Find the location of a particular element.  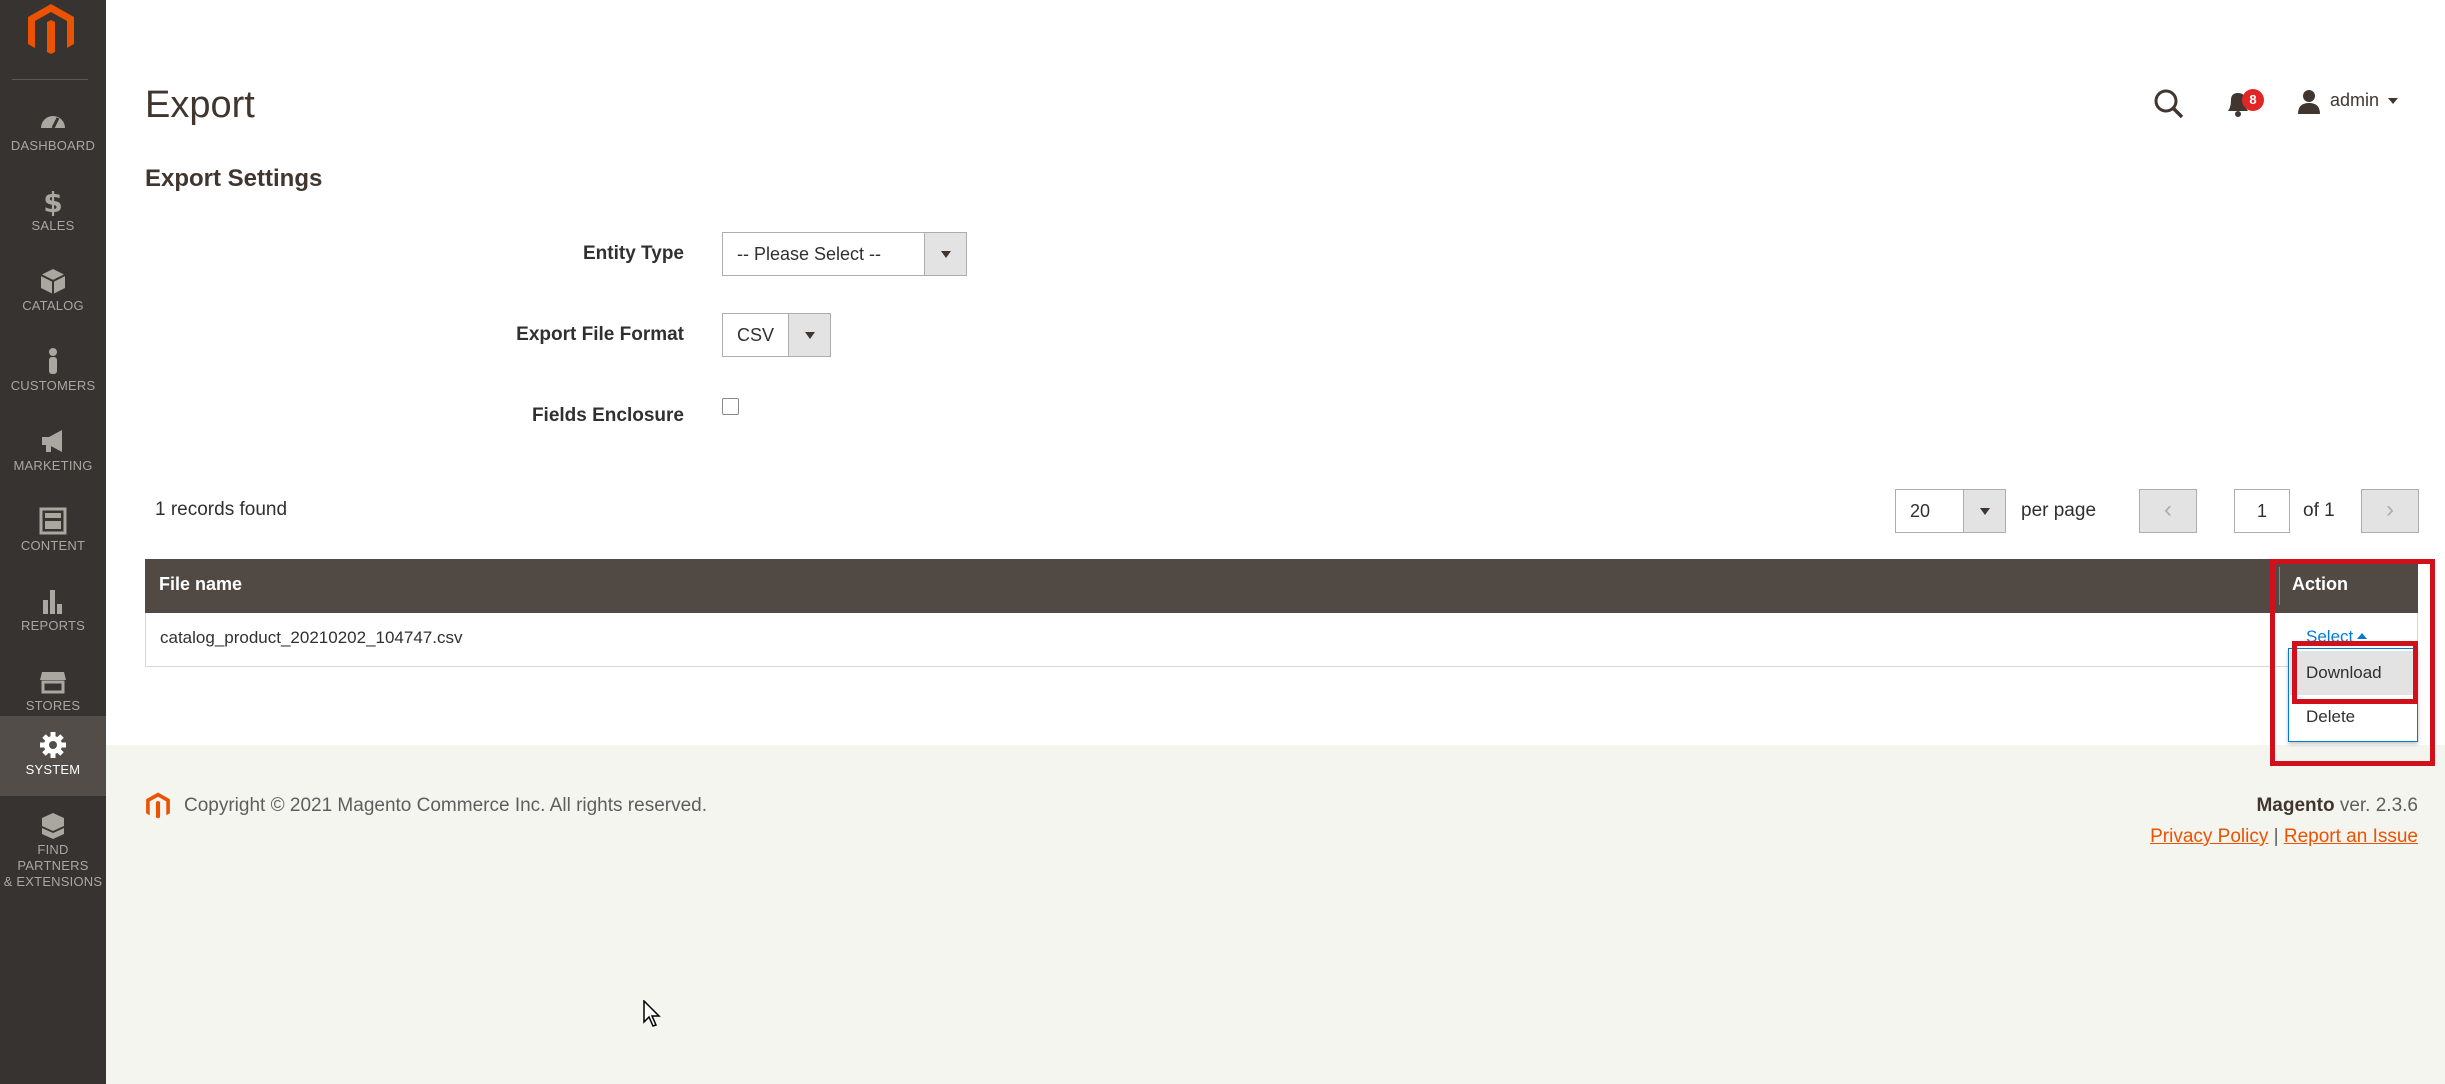

nav-marketing: MARKETING is located at coordinates (53, 452).